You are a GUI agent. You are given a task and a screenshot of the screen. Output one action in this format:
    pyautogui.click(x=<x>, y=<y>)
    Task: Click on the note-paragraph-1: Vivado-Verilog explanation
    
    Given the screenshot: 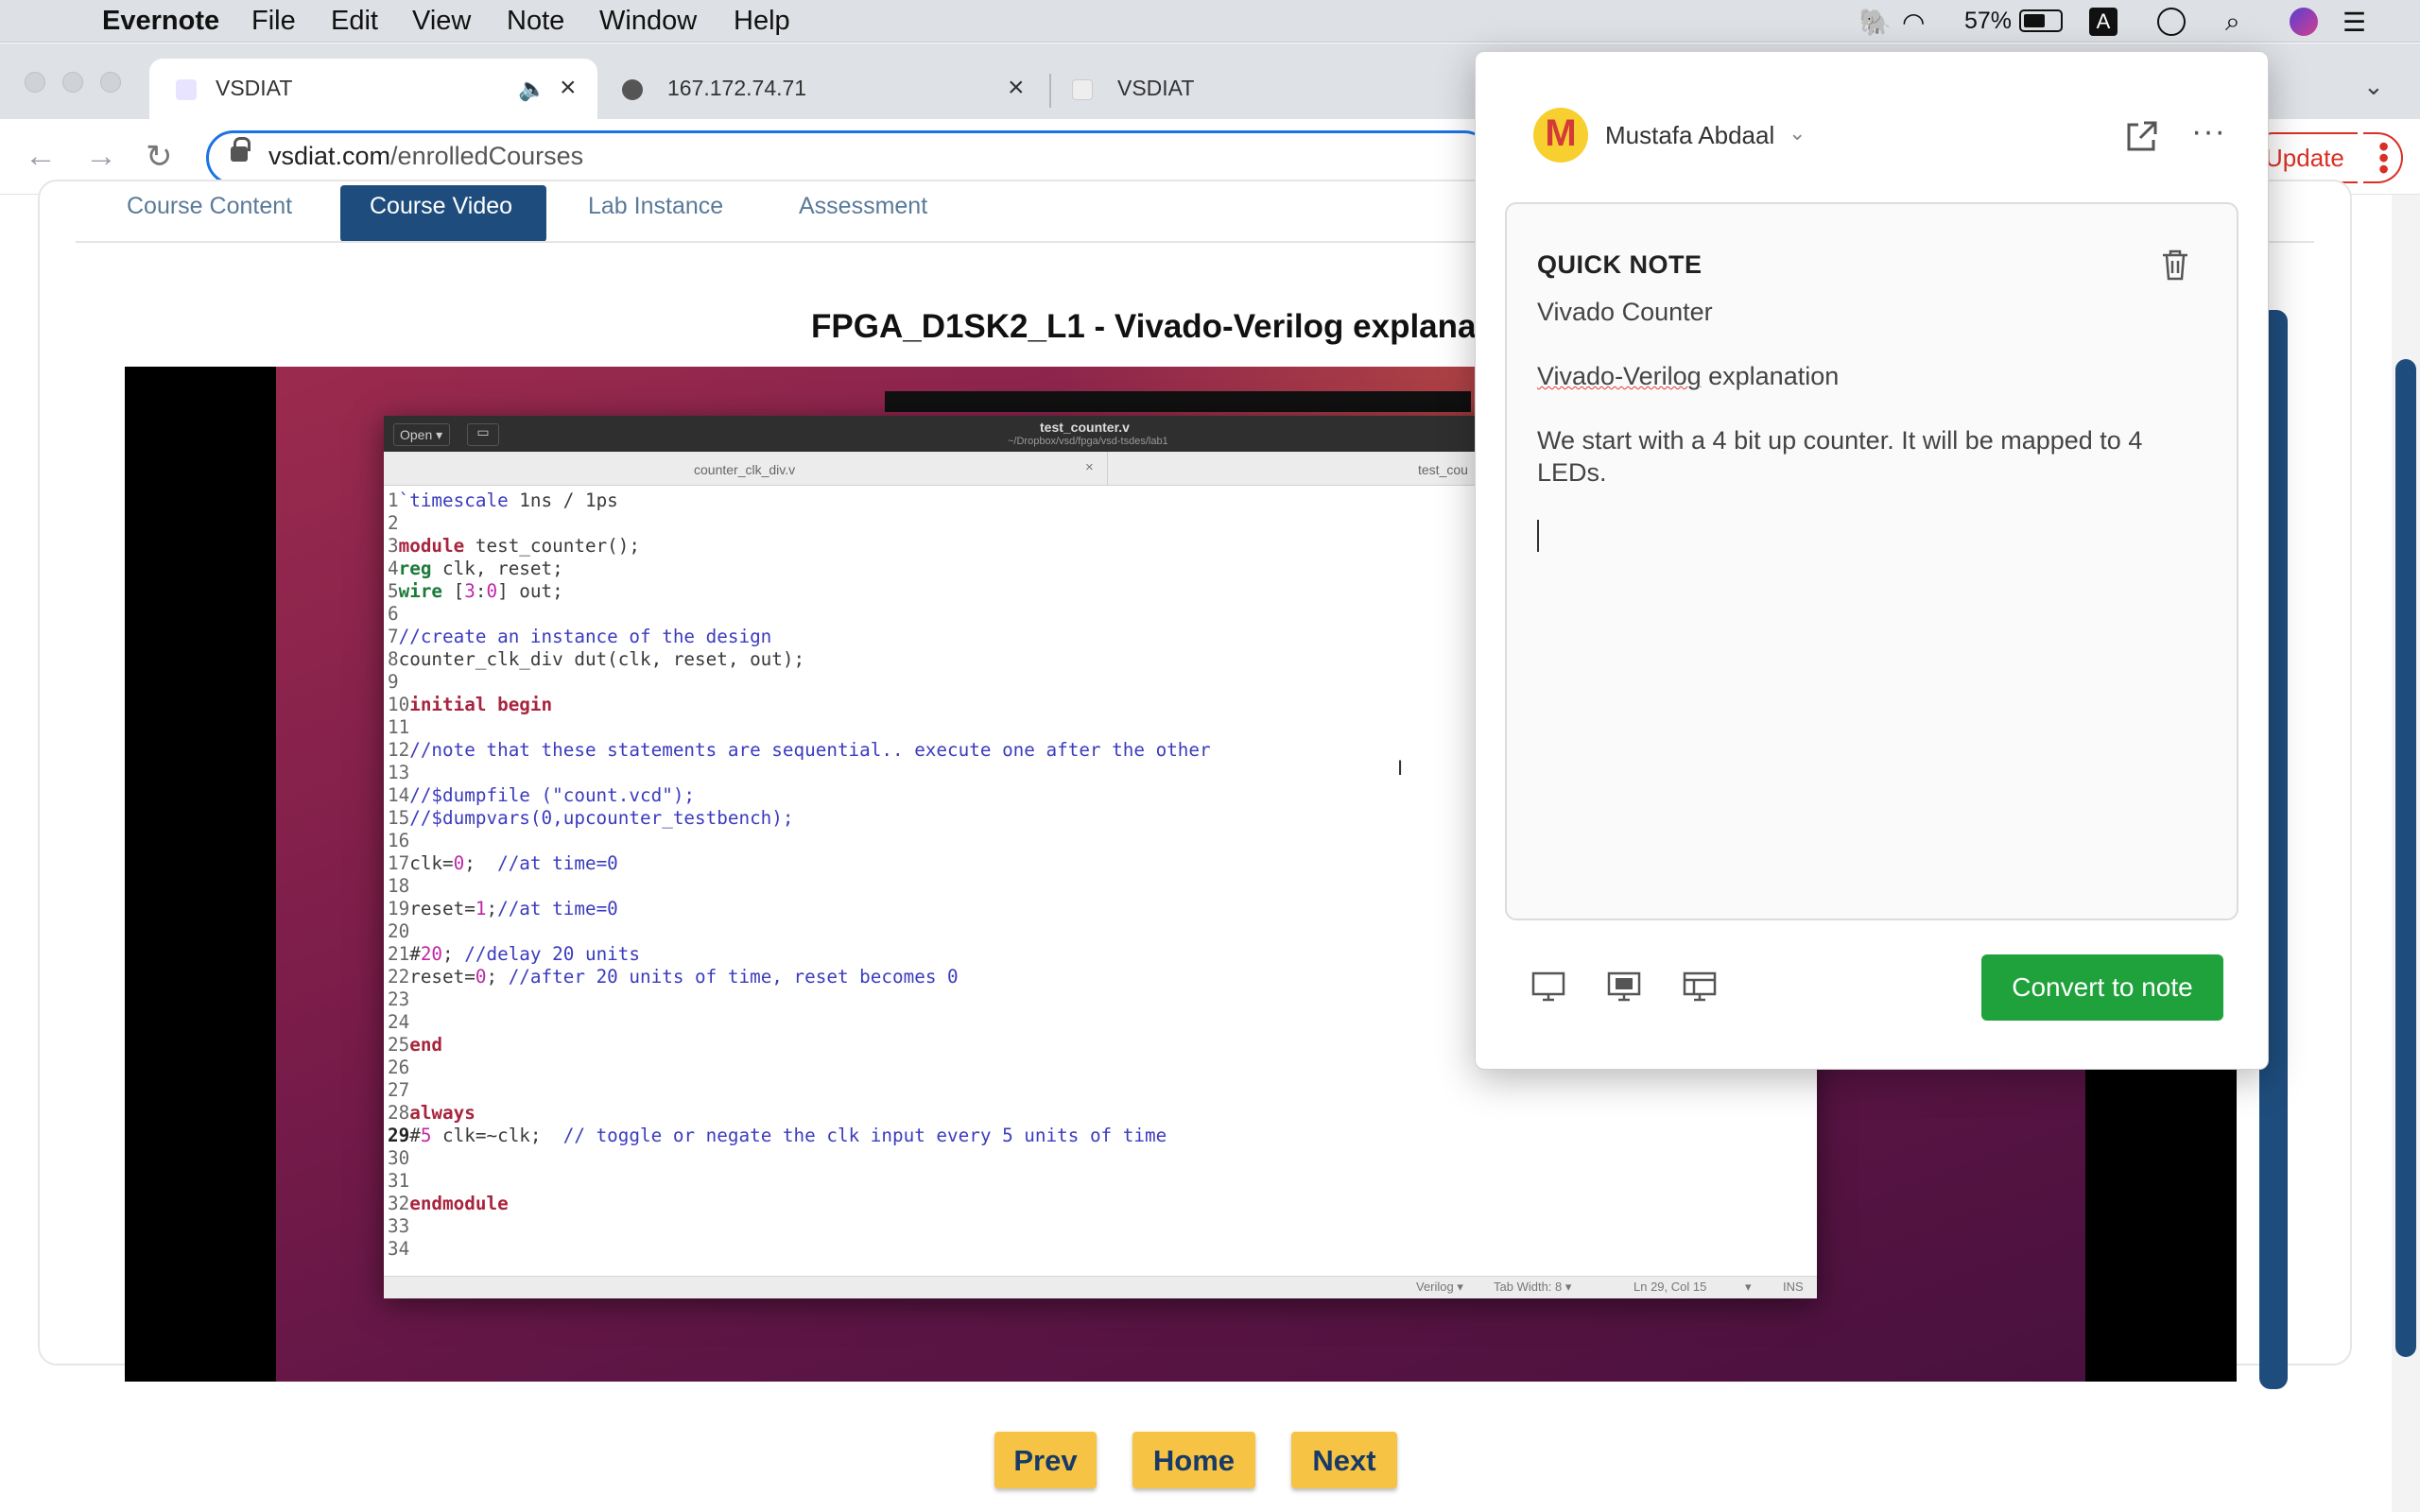 What is the action you would take?
    pyautogui.click(x=1688, y=376)
    